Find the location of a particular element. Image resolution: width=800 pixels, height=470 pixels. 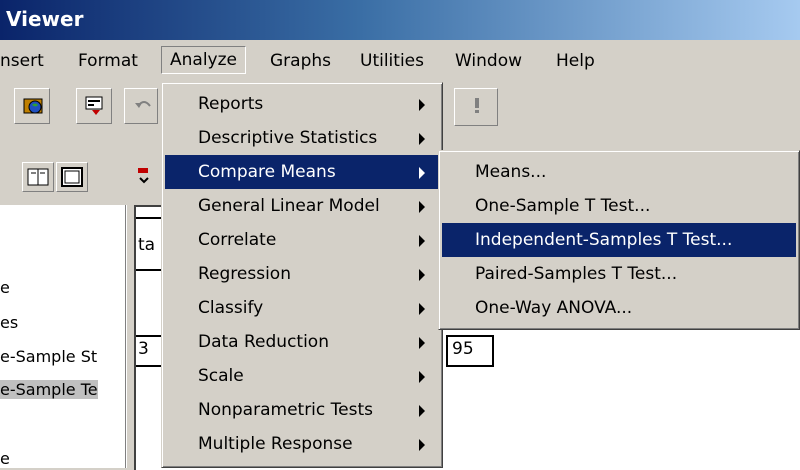

book-icon is located at coordinates (38, 177).